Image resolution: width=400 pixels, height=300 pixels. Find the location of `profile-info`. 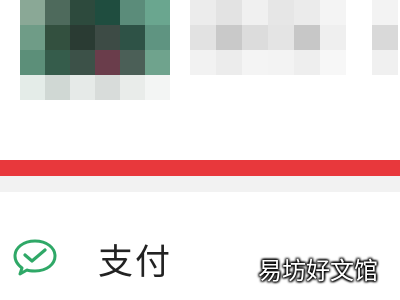

profile-info is located at coordinates (295, 40).